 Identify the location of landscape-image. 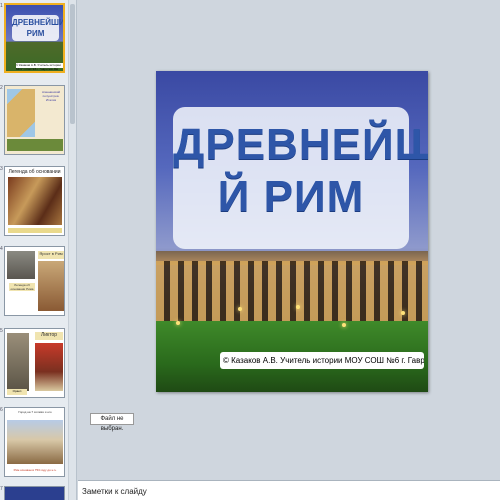
(35, 145).